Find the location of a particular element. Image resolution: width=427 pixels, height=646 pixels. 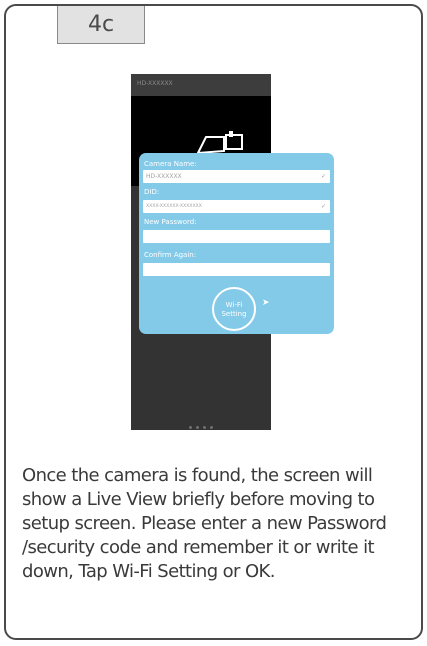

did-label: DID: is located at coordinates (152, 192).